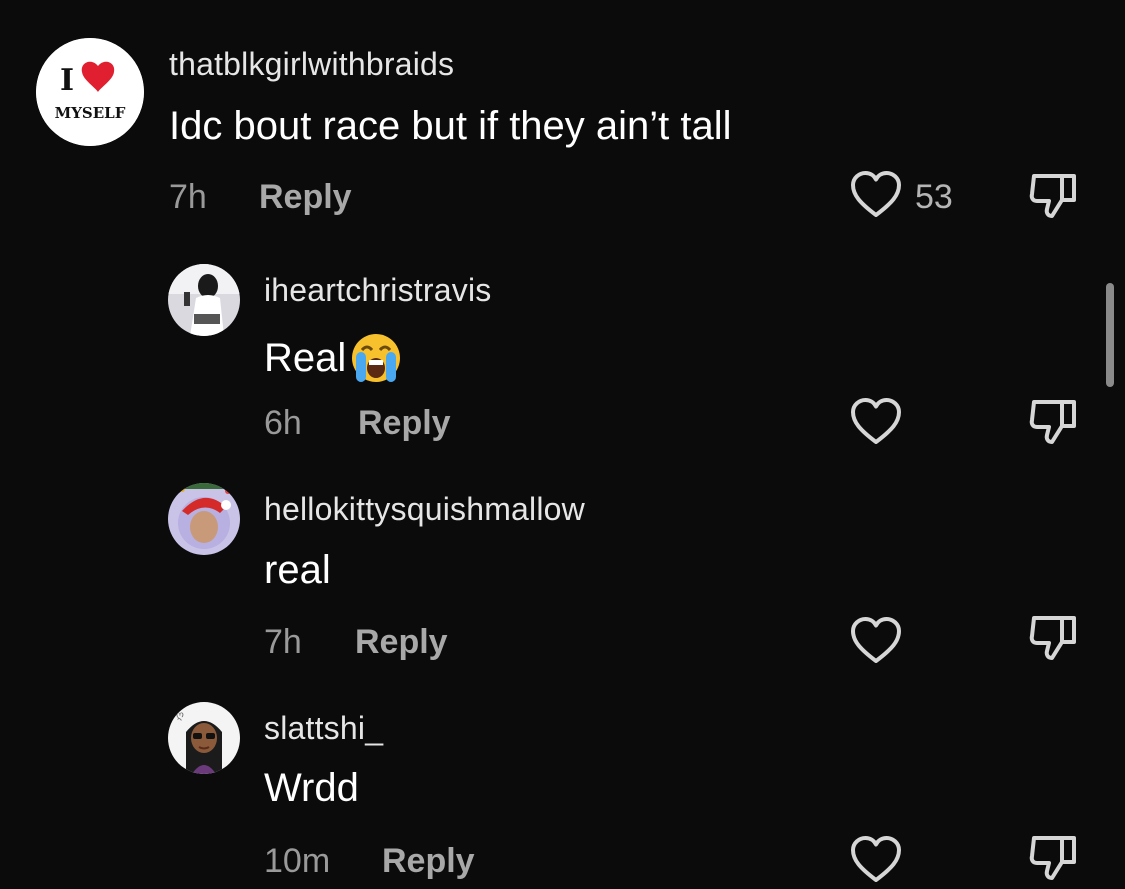 The width and height of the screenshot is (1125, 889). I want to click on i-heart-myself-avatar-image: I MYSELF, so click(90, 92).